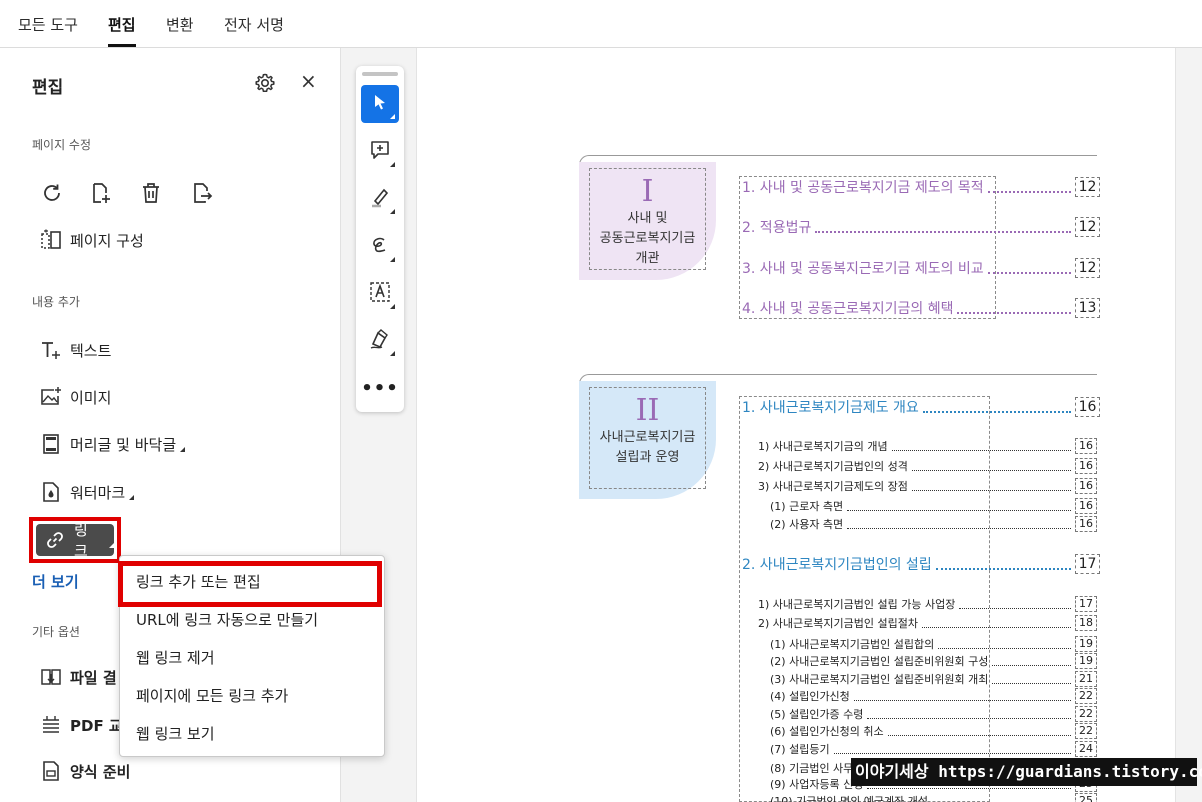 The height and width of the screenshot is (802, 1202). What do you see at coordinates (96, 725) in the screenshot?
I see `pdf-compare-label: PDF 교` at bounding box center [96, 725].